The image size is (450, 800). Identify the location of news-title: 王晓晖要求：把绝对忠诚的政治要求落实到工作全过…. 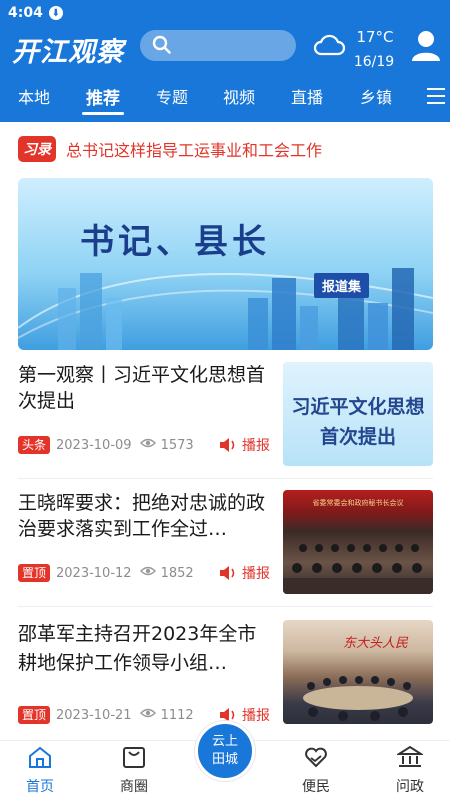
(145, 516).